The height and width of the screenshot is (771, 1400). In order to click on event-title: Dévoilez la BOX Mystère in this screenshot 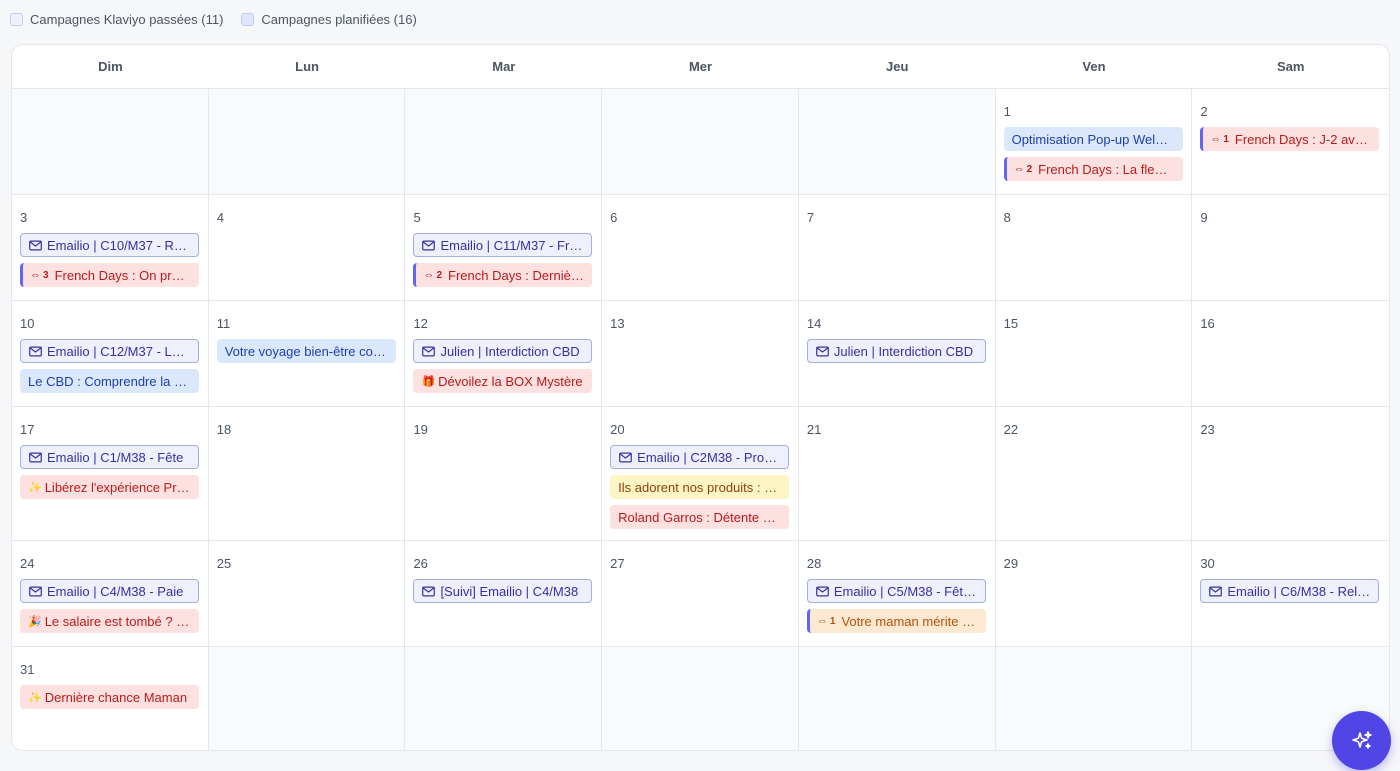, I will do `click(510, 381)`.